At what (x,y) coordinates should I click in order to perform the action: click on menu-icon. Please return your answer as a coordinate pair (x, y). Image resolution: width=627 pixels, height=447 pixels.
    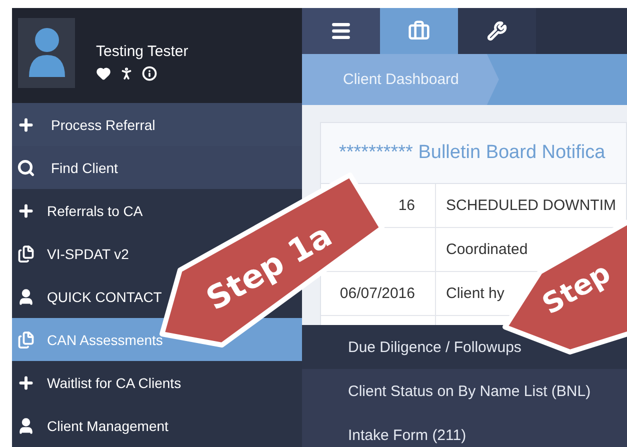
    Looking at the image, I should click on (341, 31).